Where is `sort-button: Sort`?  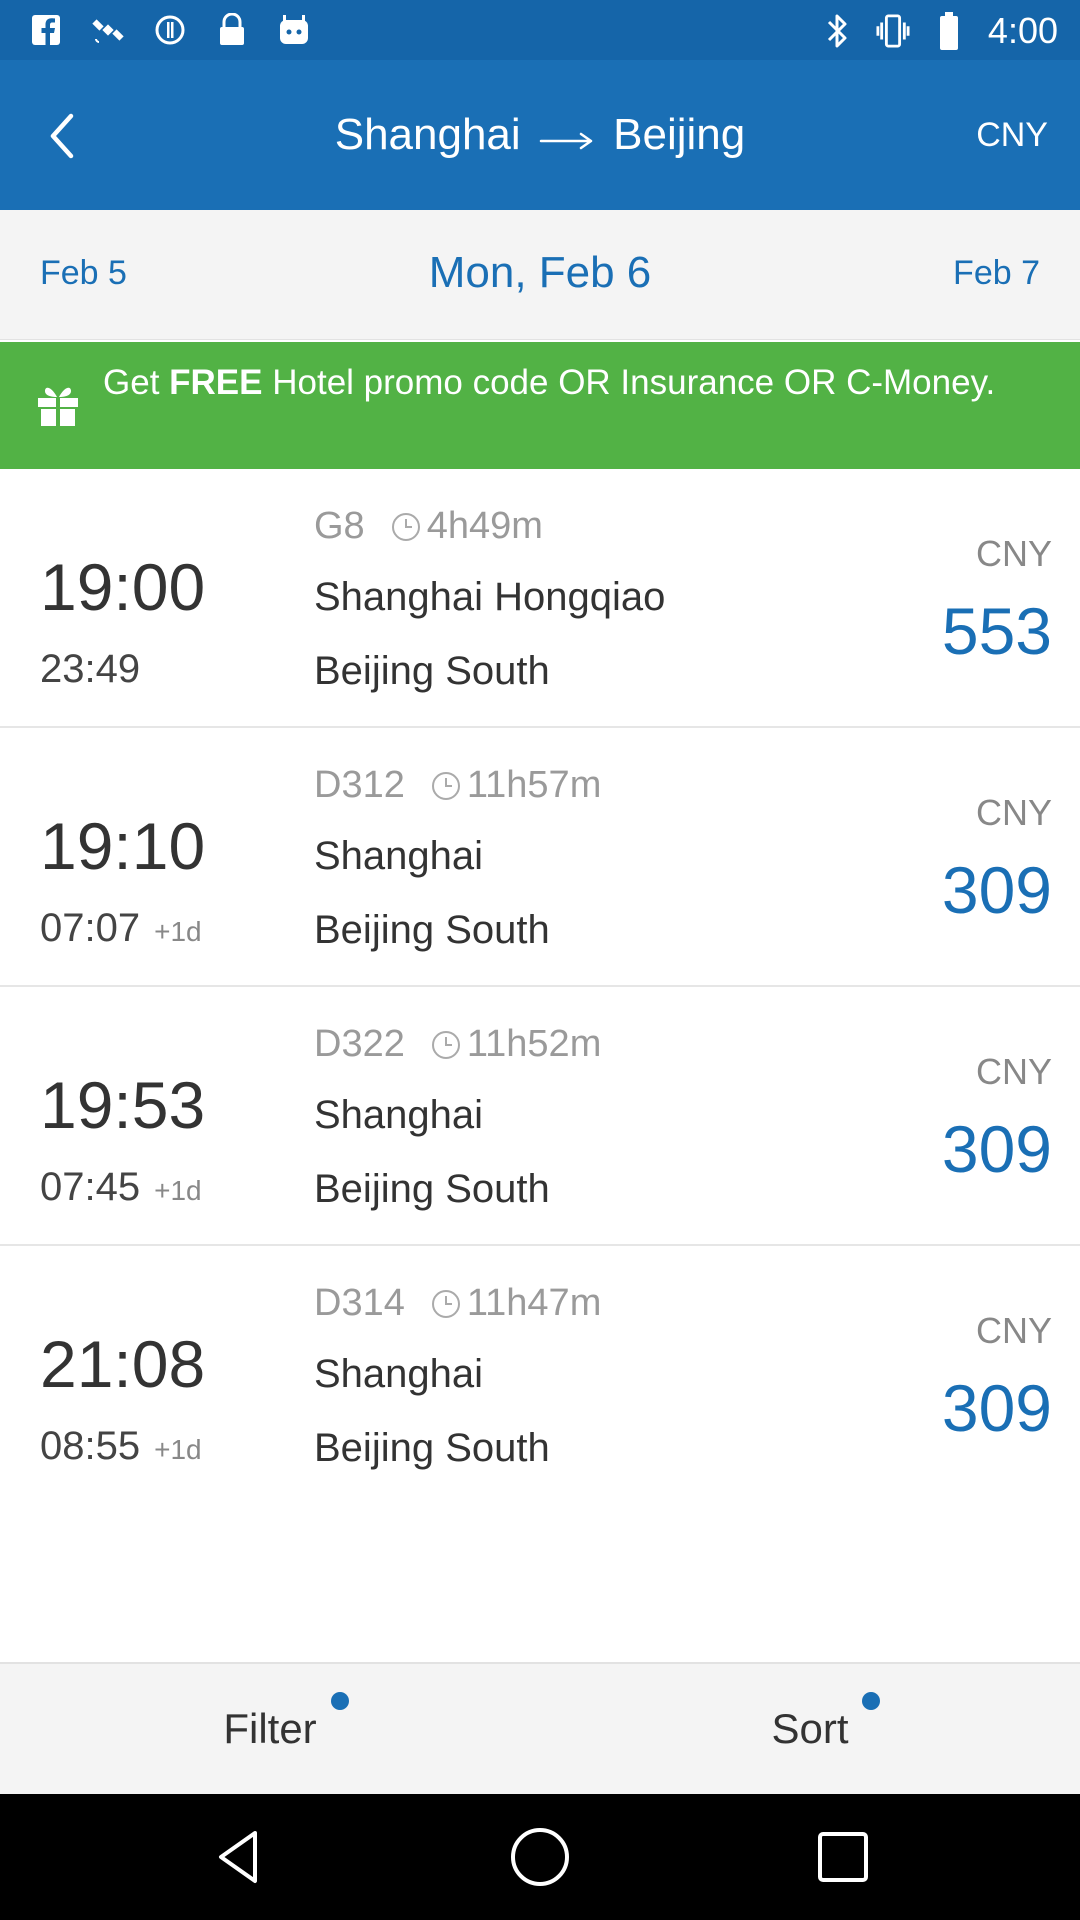
sort-button: Sort is located at coordinates (810, 1729).